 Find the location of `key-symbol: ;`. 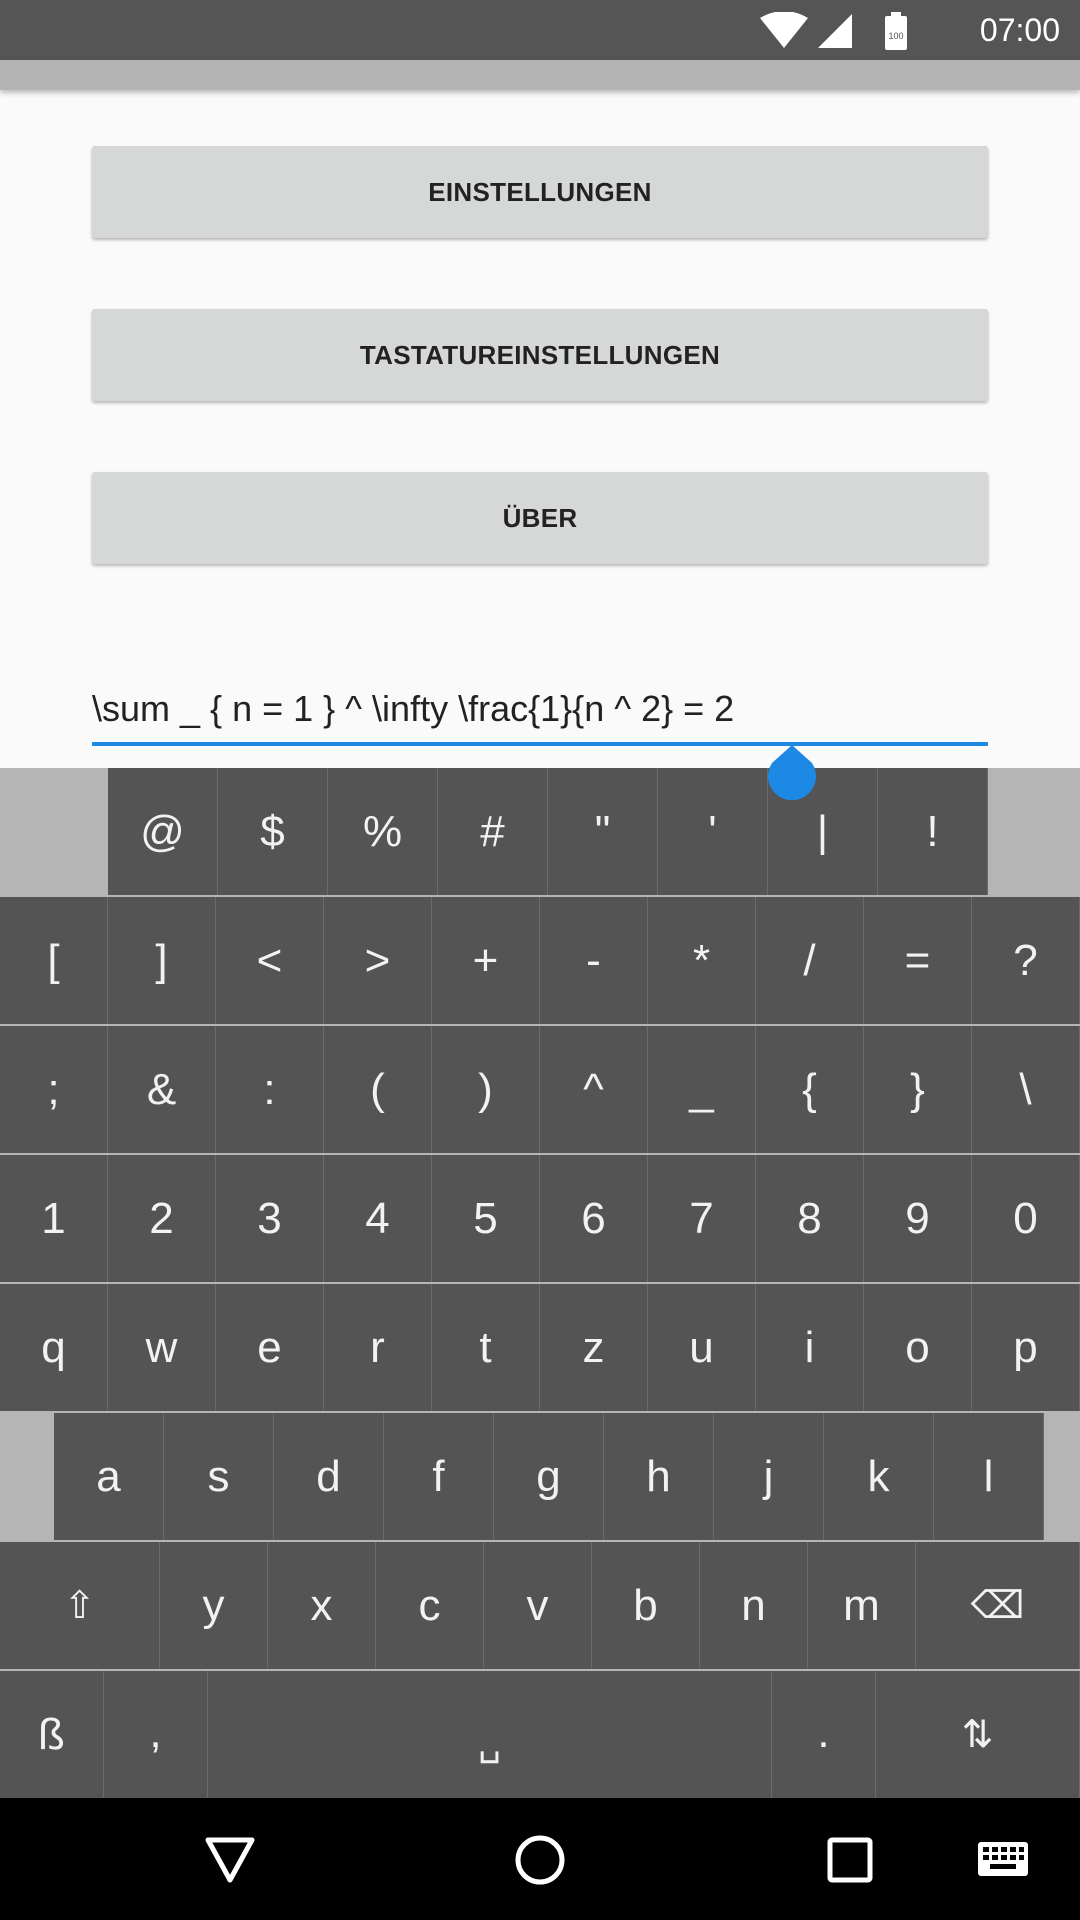

key-symbol: ; is located at coordinates (54, 1089).